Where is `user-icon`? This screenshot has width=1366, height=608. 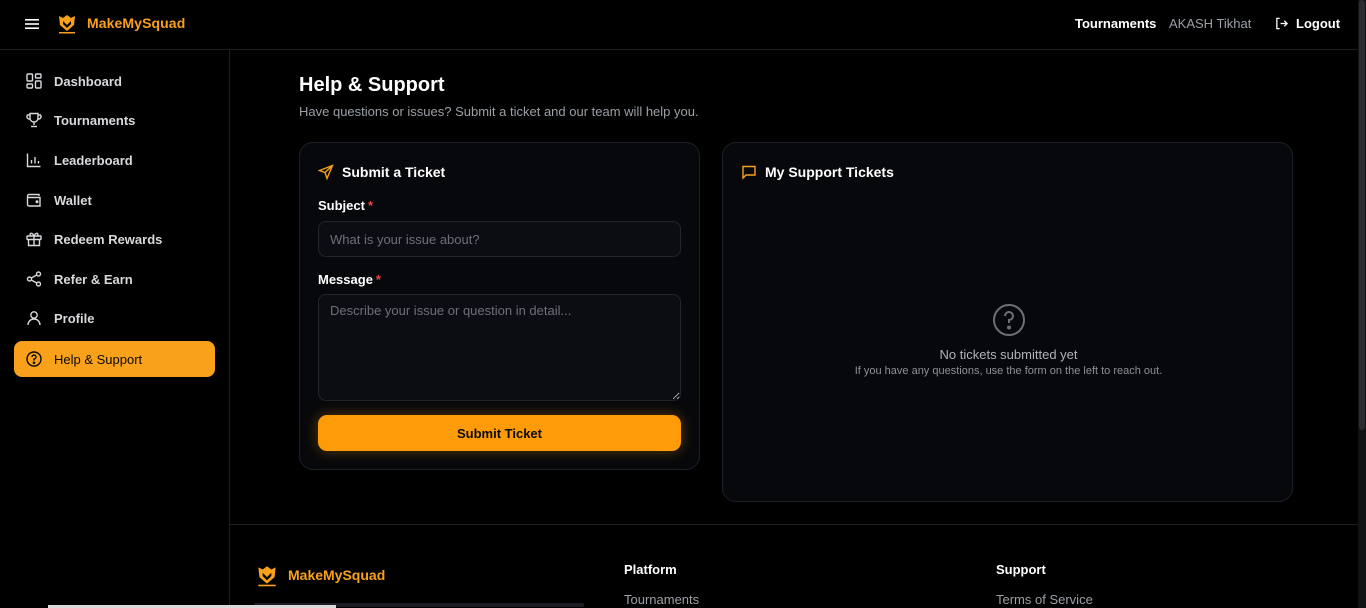 user-icon is located at coordinates (34, 318).